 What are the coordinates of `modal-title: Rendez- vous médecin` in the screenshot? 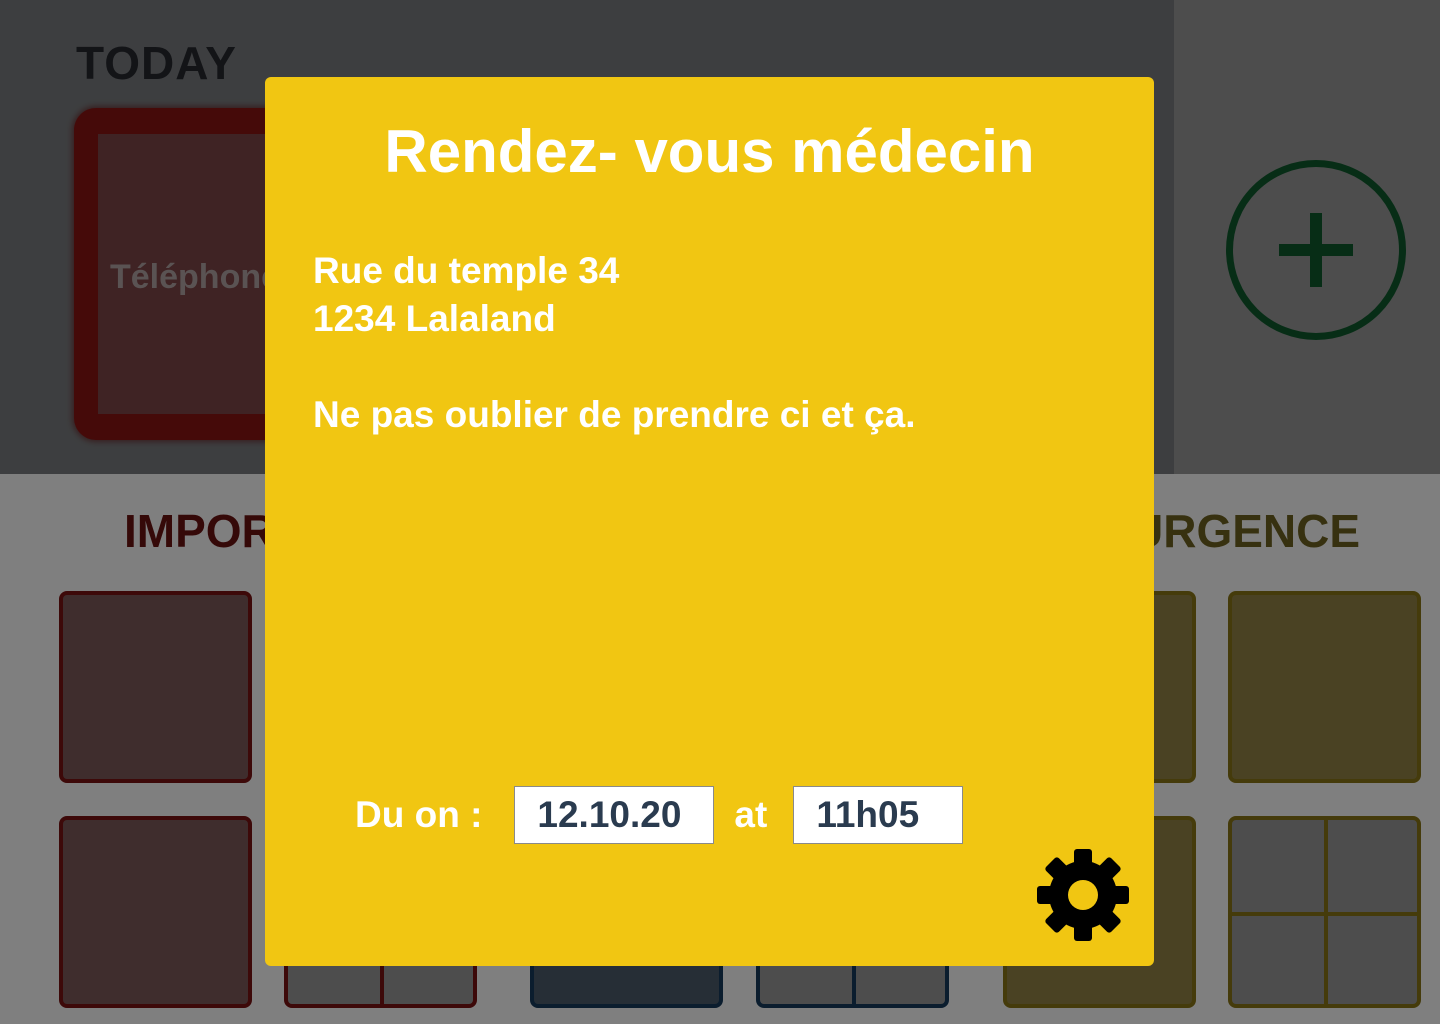 It's located at (709, 151).